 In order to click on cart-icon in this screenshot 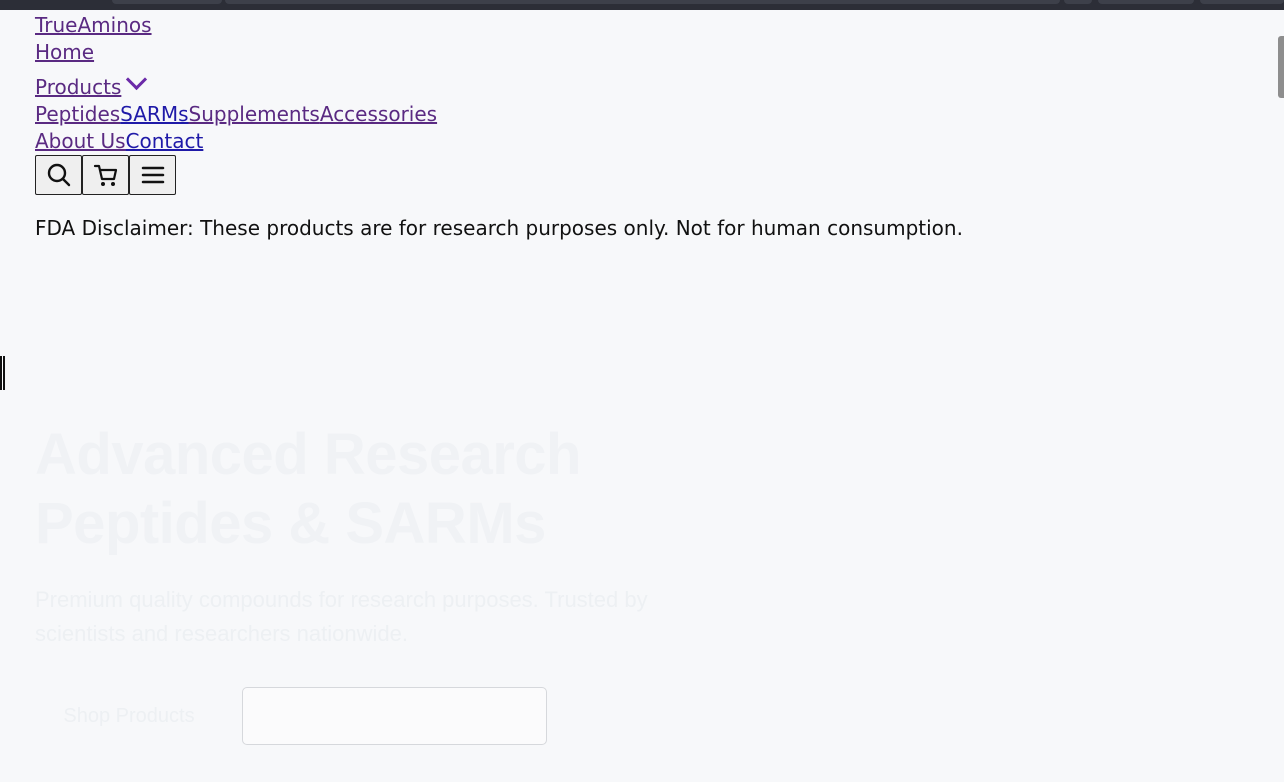, I will do `click(106, 175)`.